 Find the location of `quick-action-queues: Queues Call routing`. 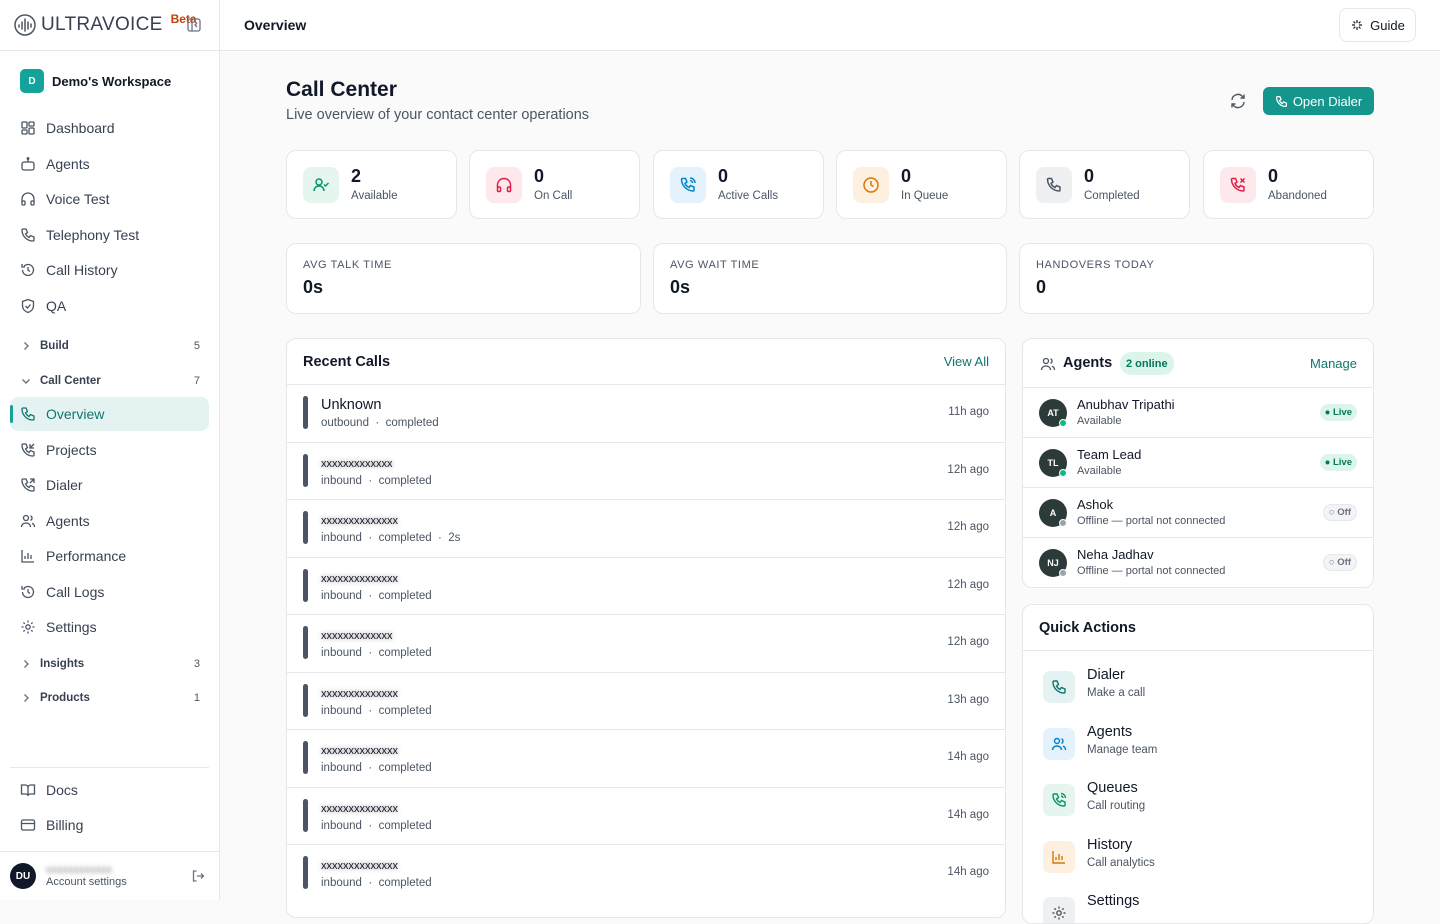

quick-action-queues: Queues Call routing is located at coordinates (1203, 800).